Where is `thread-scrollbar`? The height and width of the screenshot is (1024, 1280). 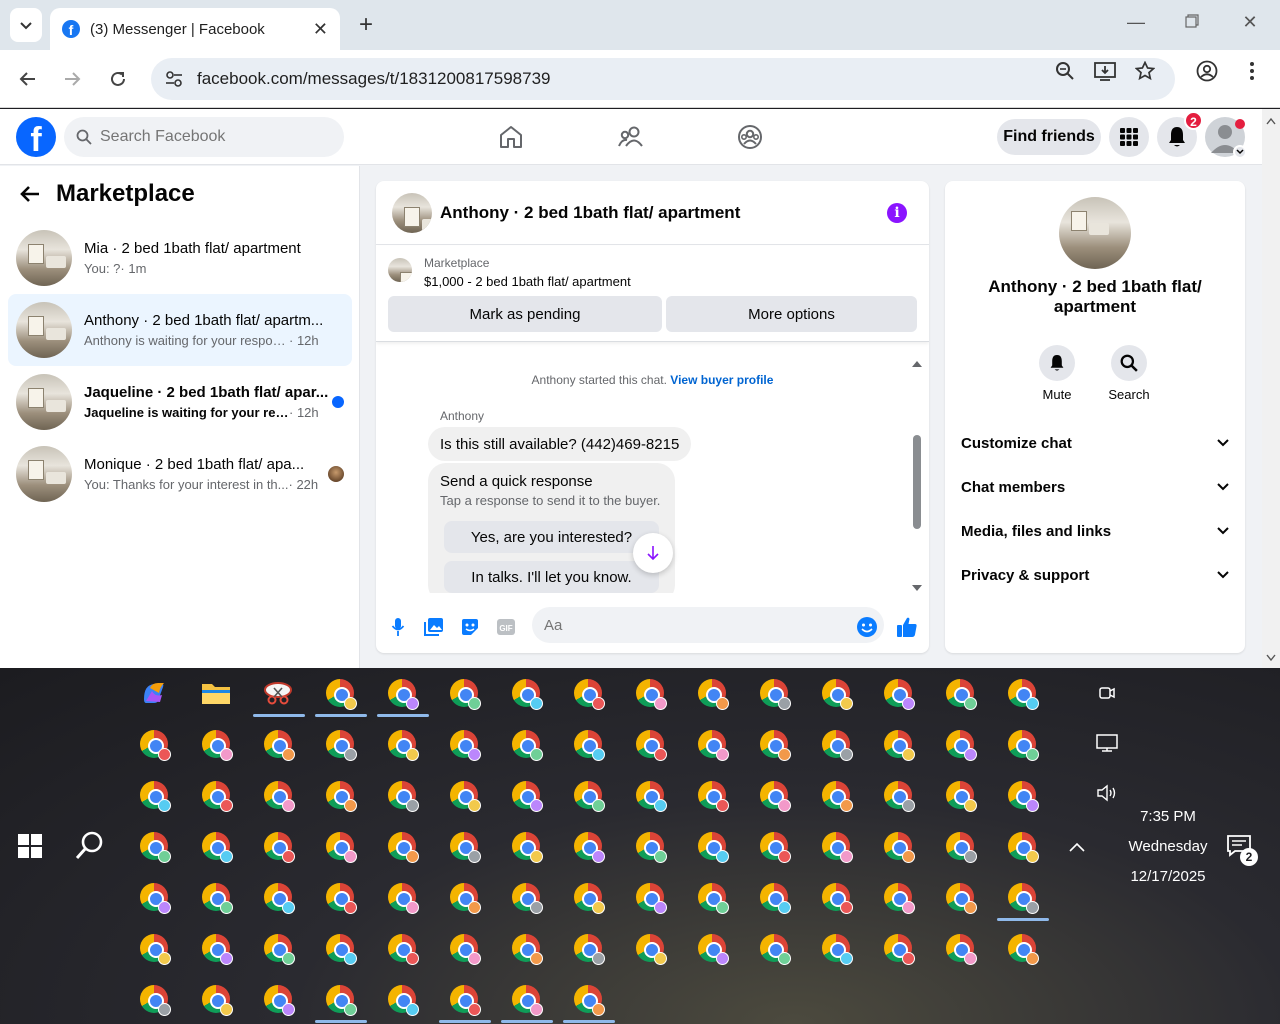 thread-scrollbar is located at coordinates (917, 471).